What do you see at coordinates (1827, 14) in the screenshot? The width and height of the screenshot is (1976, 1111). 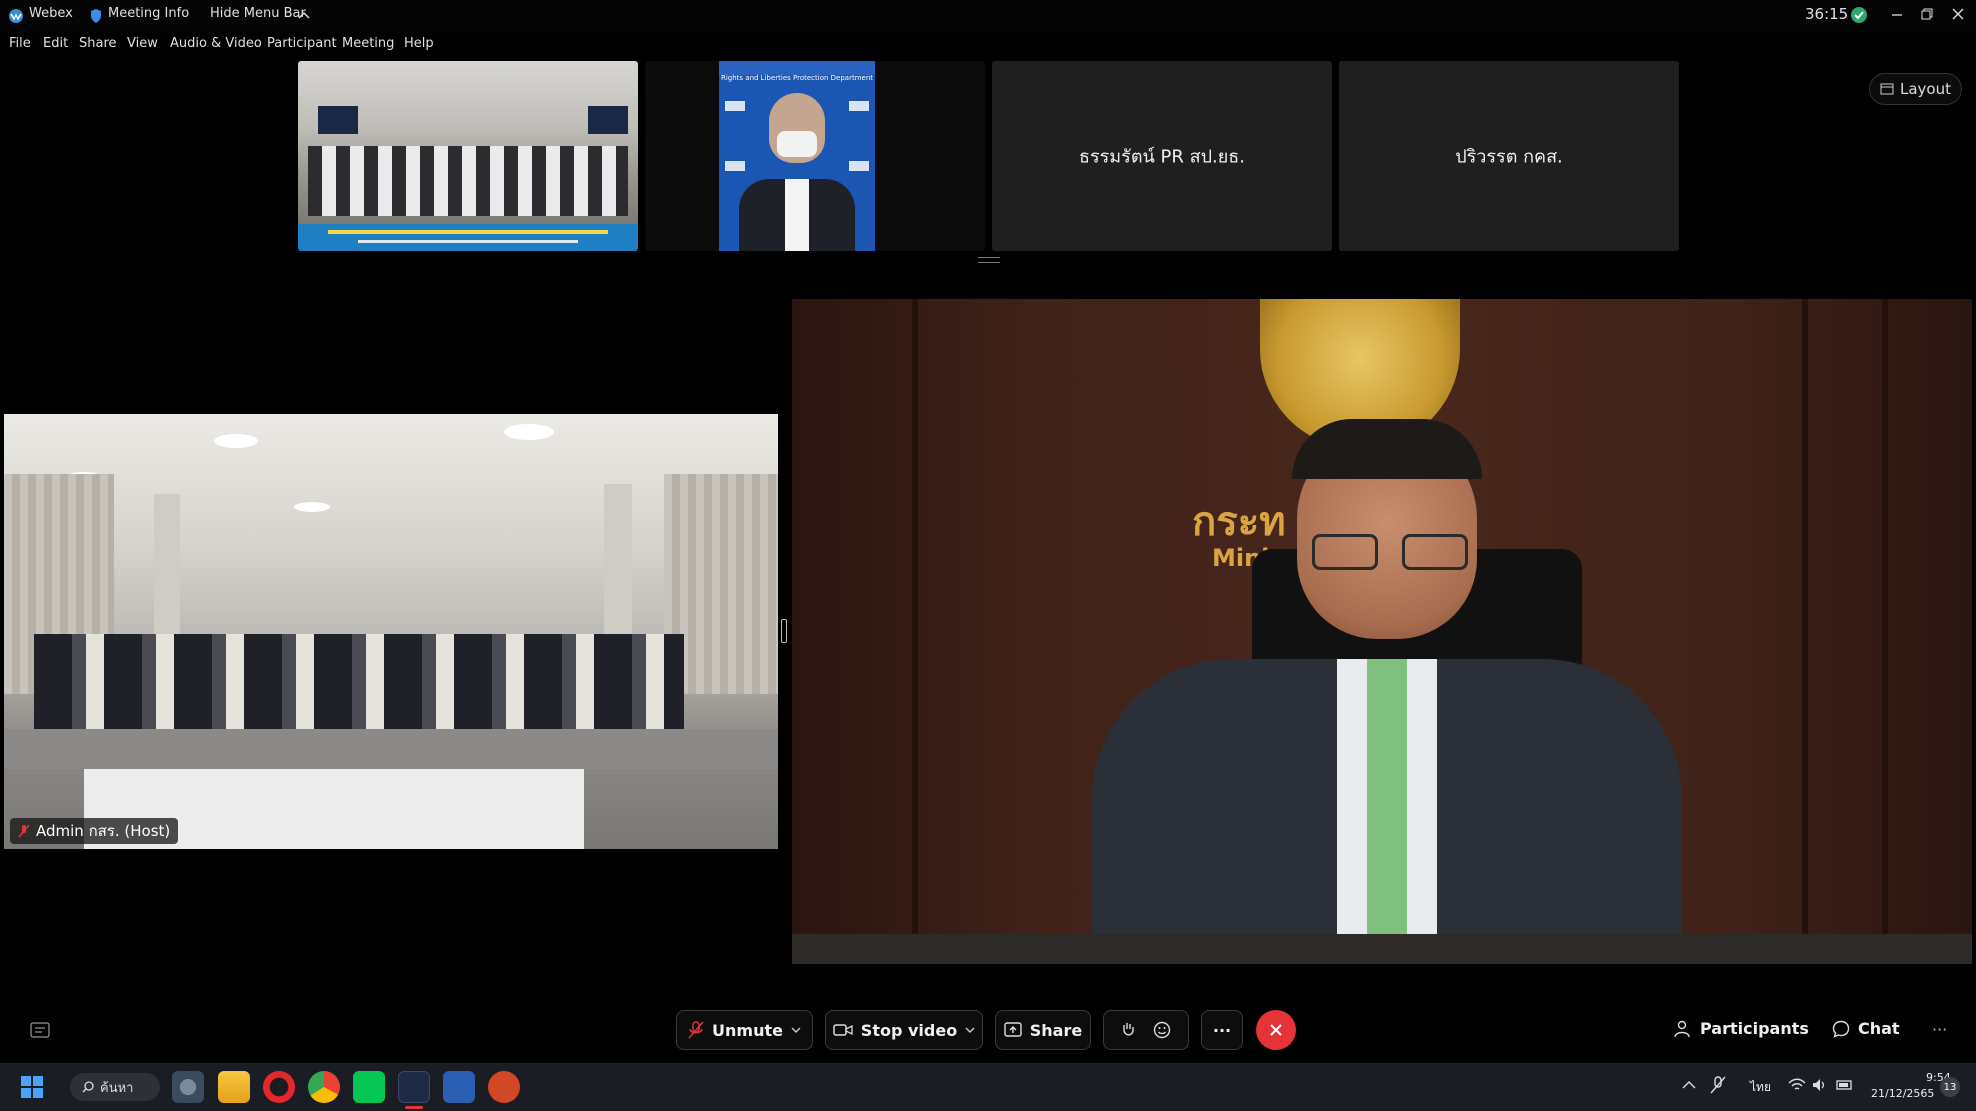 I see `meeting-timer: 36:15` at bounding box center [1827, 14].